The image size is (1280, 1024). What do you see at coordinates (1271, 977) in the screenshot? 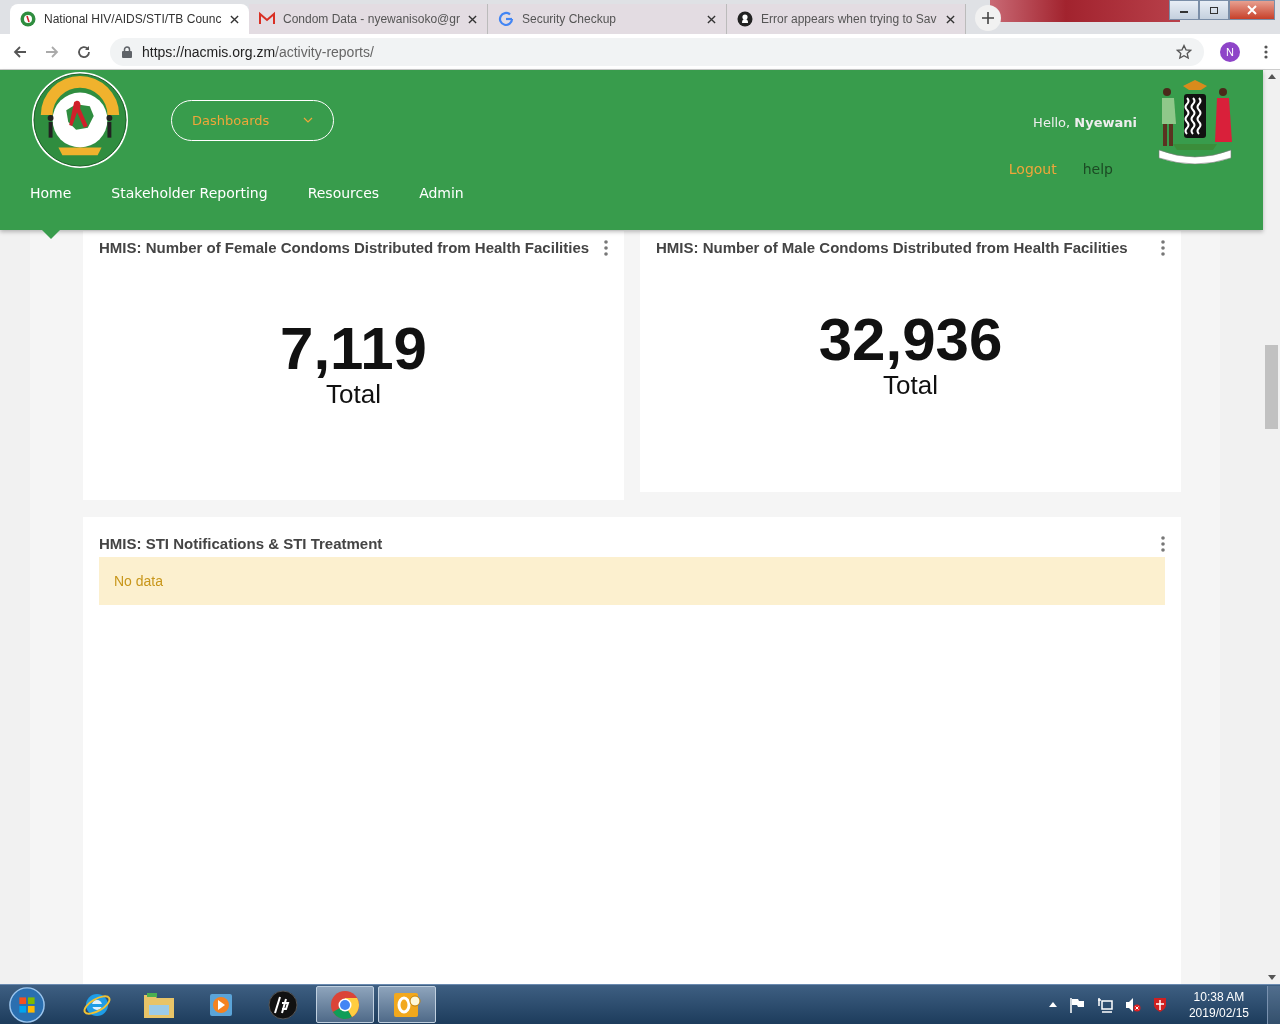
I see `scroll-down-icon` at bounding box center [1271, 977].